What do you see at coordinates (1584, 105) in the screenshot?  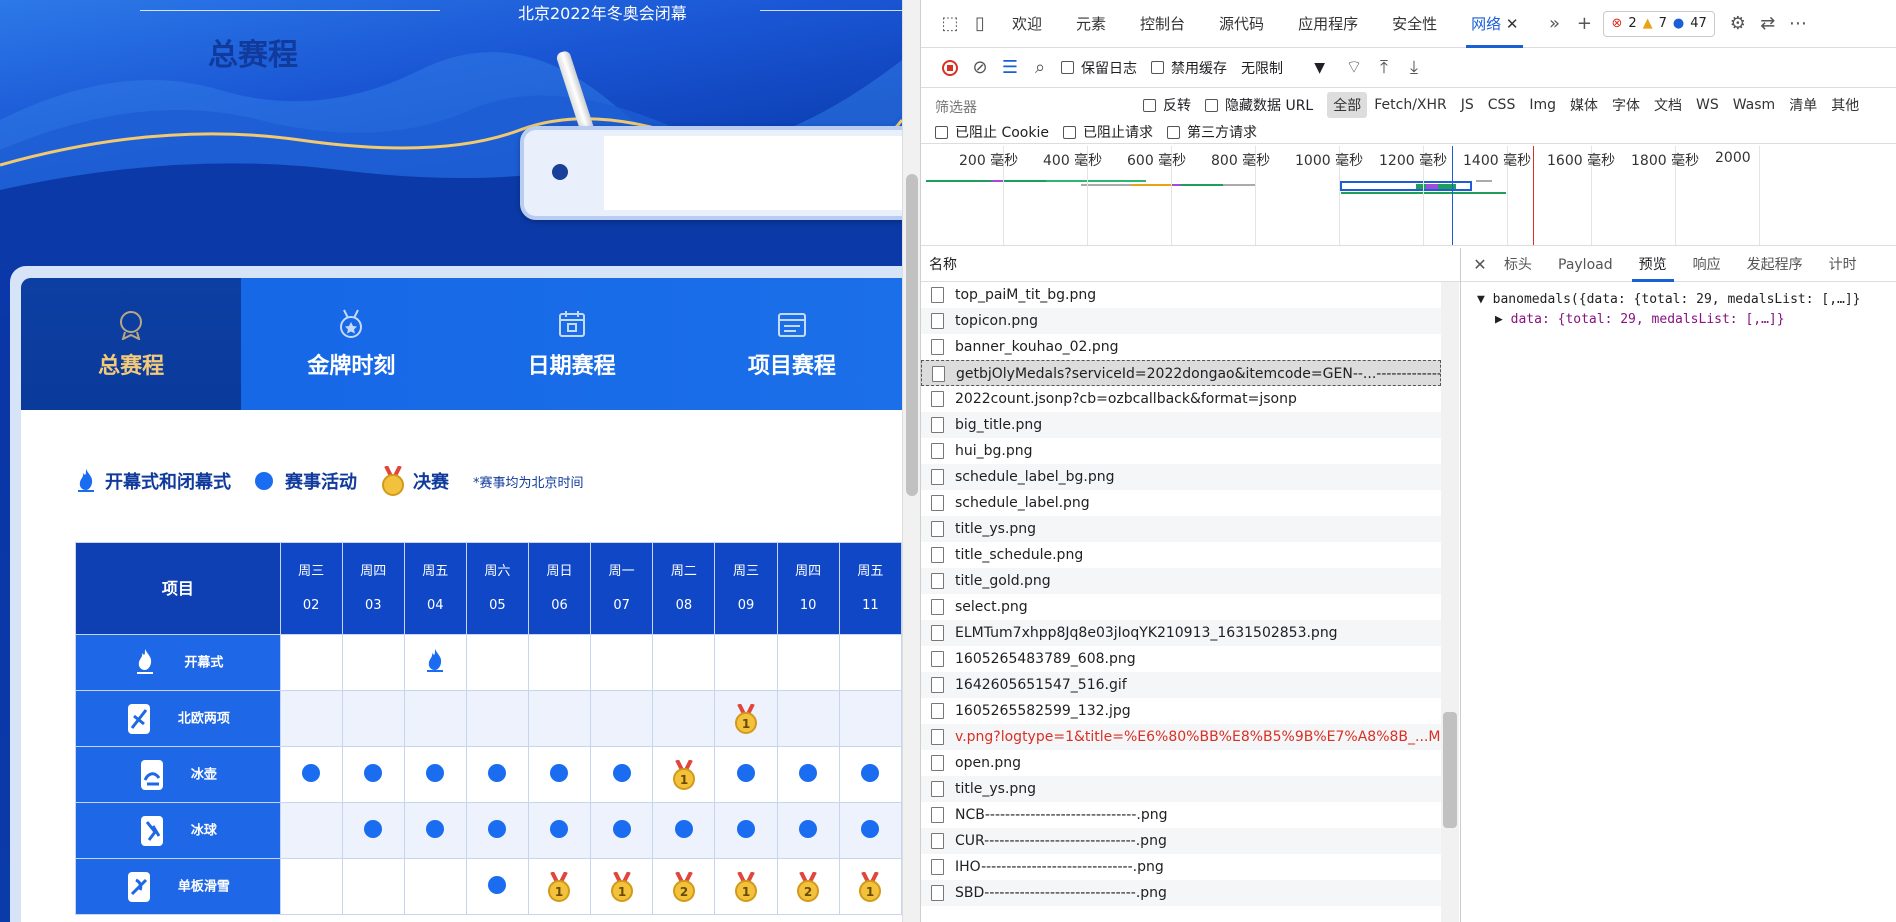 I see `filter-type-button: 媒体` at bounding box center [1584, 105].